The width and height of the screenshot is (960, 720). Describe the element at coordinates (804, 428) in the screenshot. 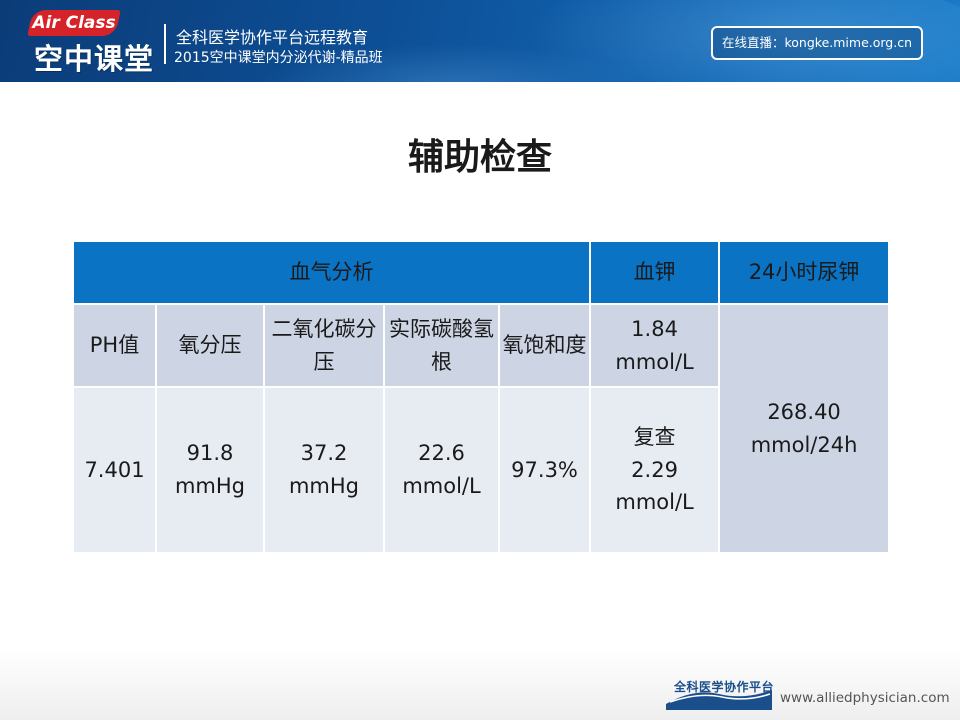

I see `urine-potassium-value: 268.40 mmol/24h` at that location.